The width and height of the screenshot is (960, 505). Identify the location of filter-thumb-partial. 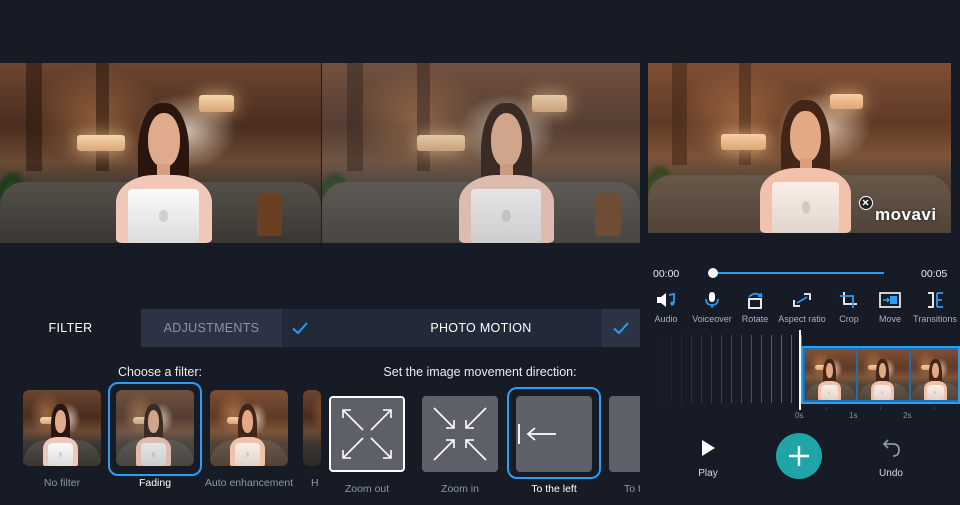
(312, 428).